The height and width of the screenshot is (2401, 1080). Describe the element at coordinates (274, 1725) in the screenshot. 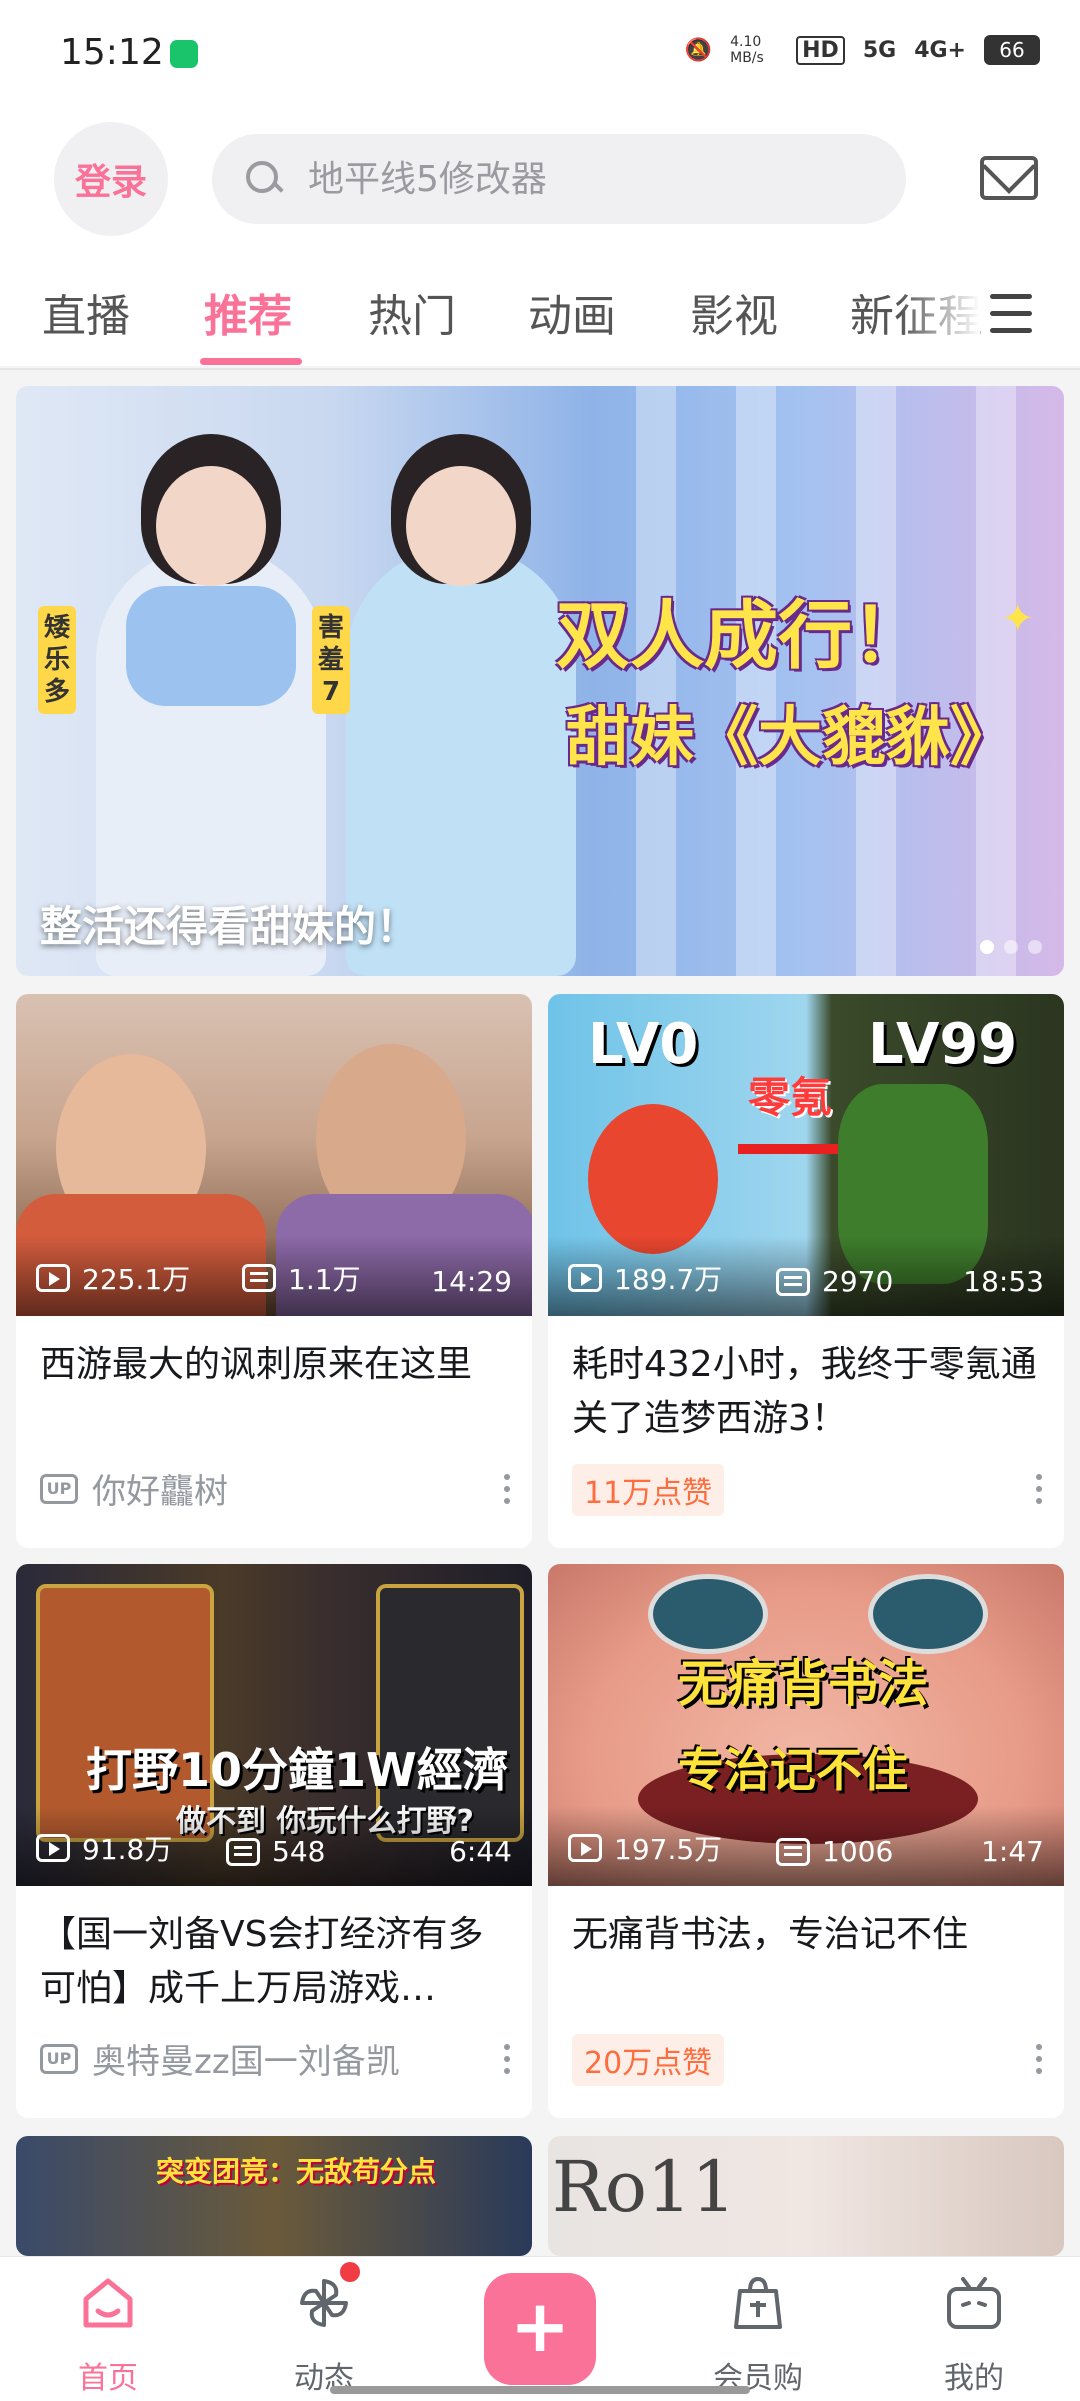

I see `video-thumbnail: 打野10分鐘1W經濟 做不到 你玩什么打野? 91.8万 548 6:44` at that location.